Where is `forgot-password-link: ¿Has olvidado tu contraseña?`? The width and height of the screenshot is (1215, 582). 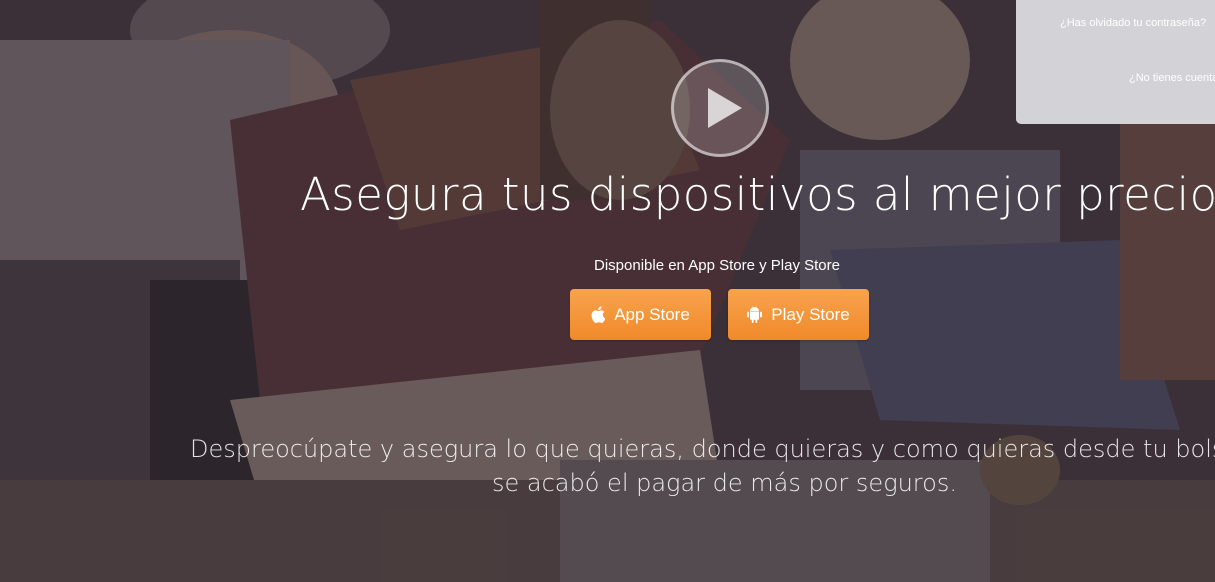
forgot-password-link: ¿Has olvidado tu contraseña? is located at coordinates (1133, 23).